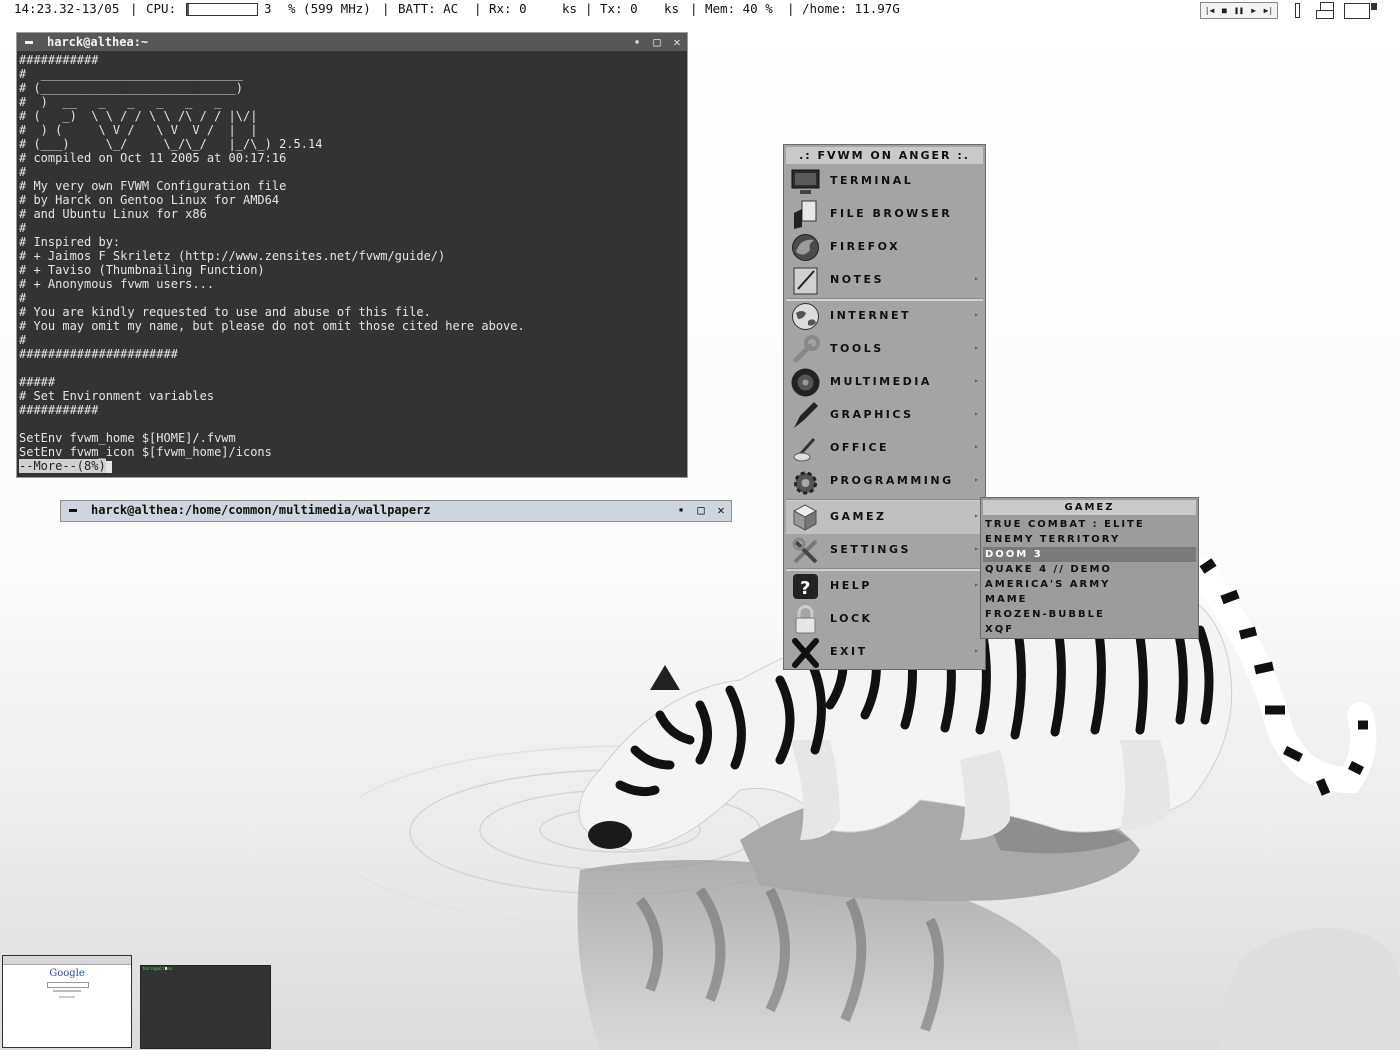 Image resolution: width=1400 pixels, height=1050 pixels. I want to click on terminal-line: # ( _) \ \ / / \ \ /\ / / |\/|, so click(138, 116).